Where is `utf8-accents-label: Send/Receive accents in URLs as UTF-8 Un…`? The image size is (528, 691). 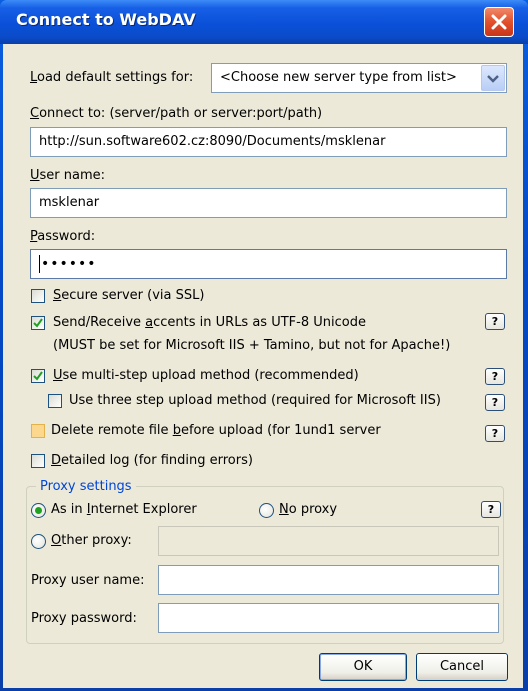
utf8-accents-label: Send/Receive accents in URLs as UTF-8 Un… is located at coordinates (209, 322).